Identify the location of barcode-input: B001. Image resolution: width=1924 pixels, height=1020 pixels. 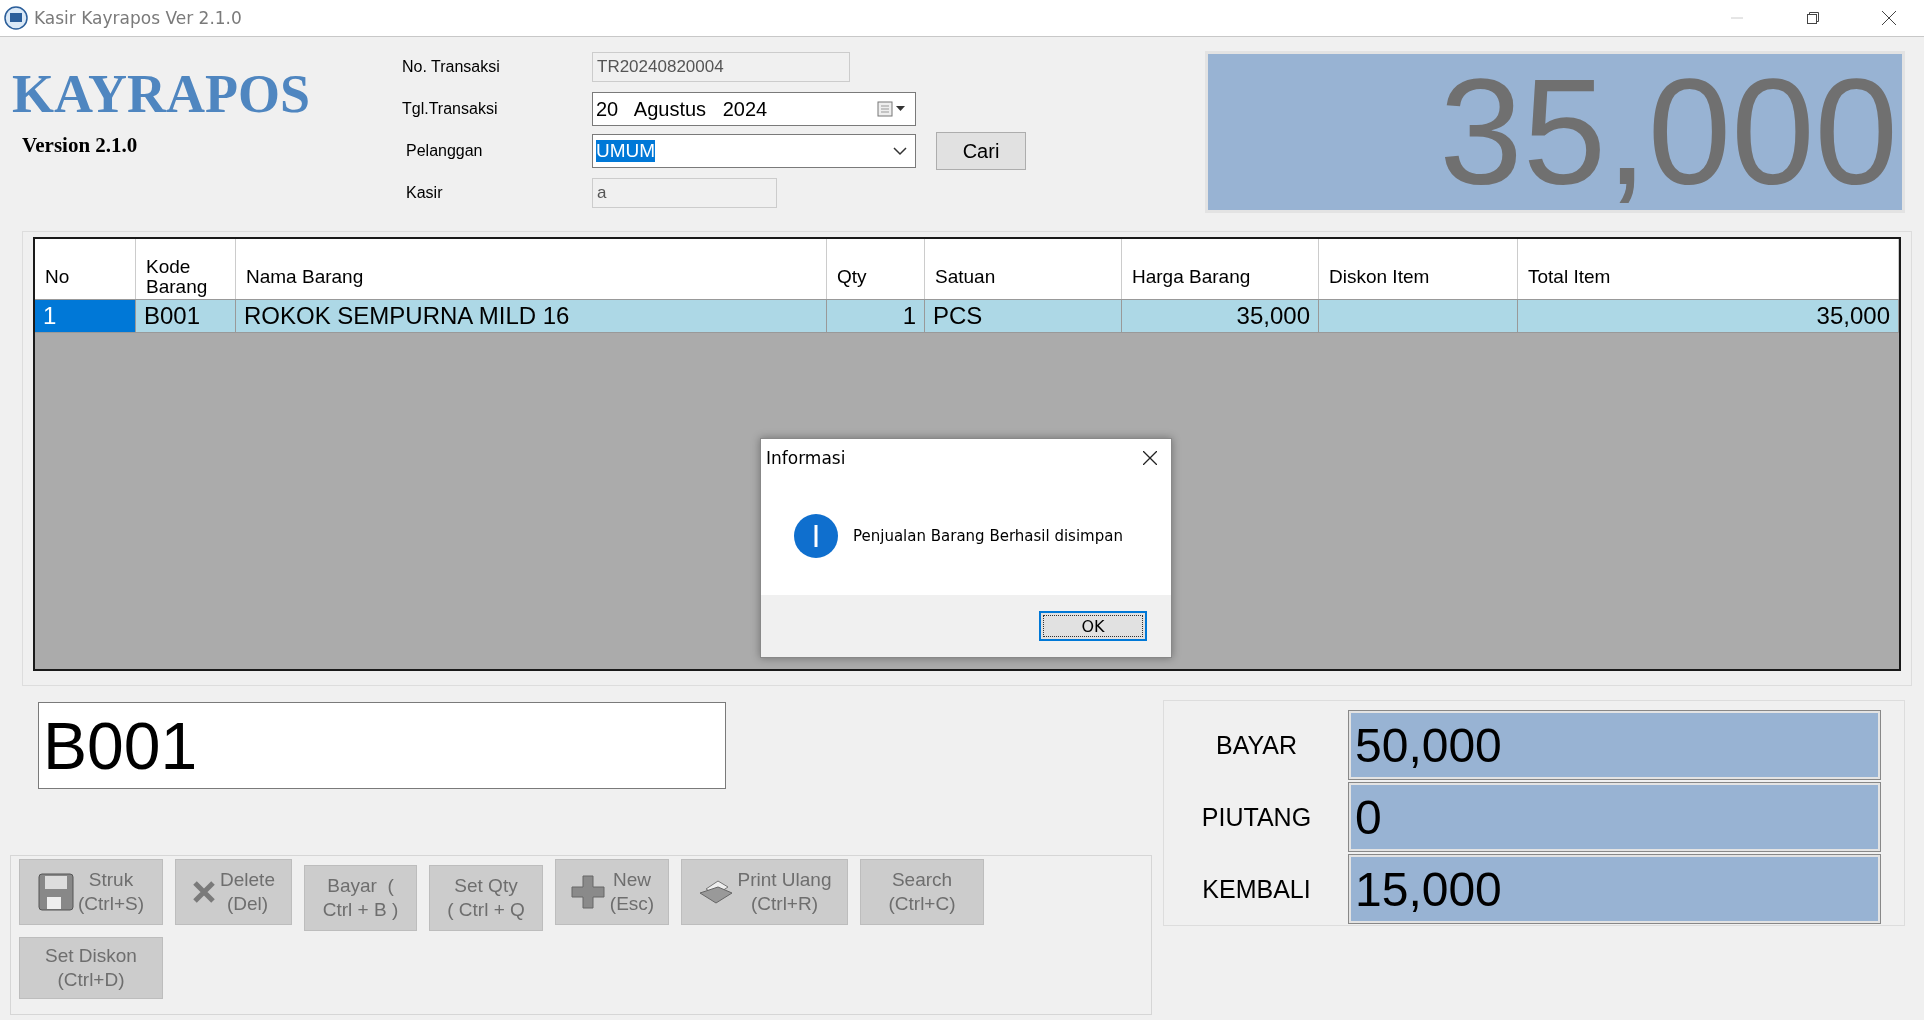
(382, 745).